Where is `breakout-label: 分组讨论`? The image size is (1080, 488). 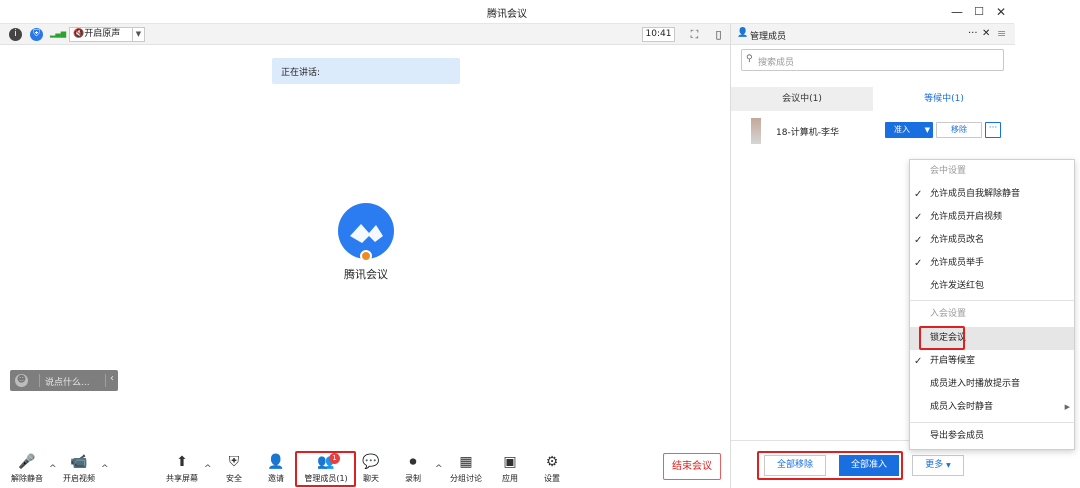 breakout-label: 分组讨论 is located at coordinates (466, 478).